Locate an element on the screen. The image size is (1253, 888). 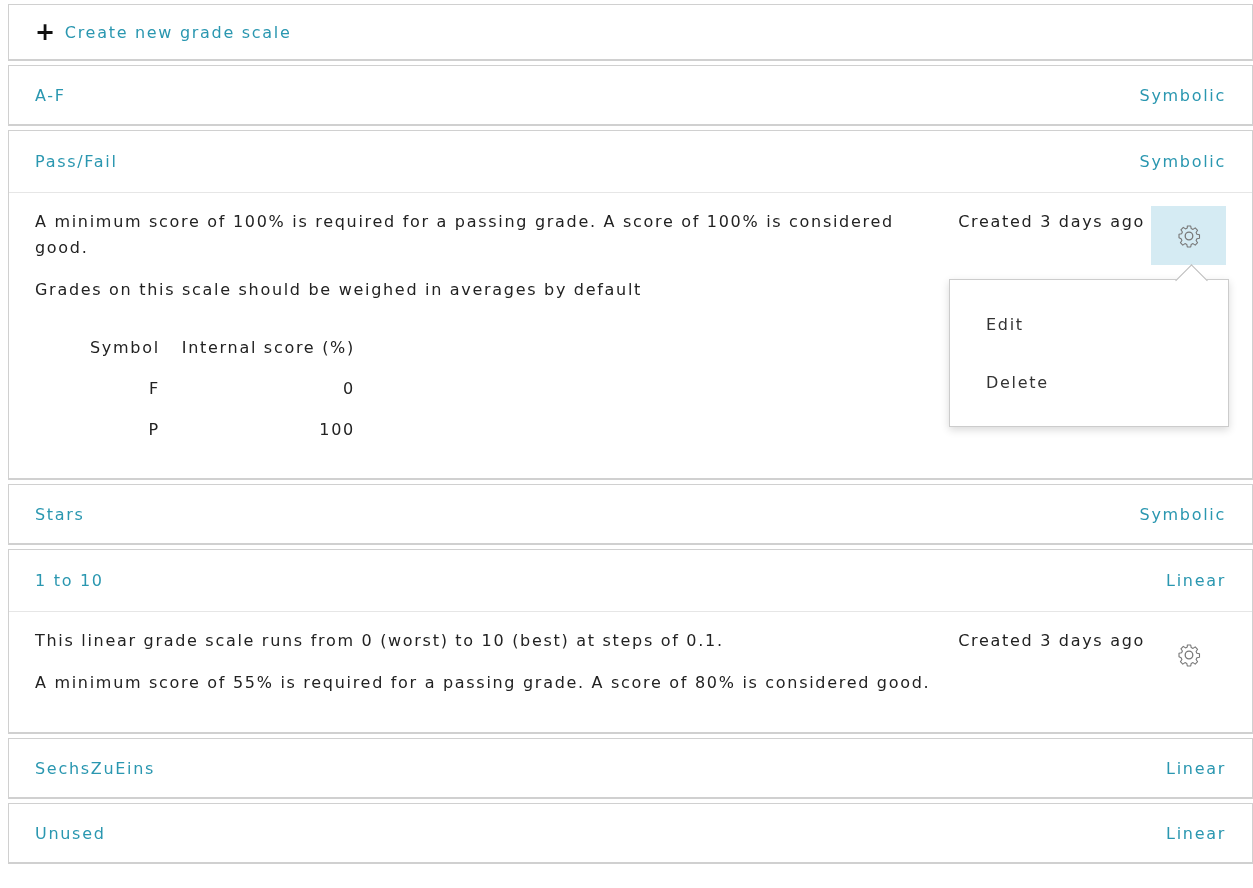
scale-header: A-F Symbolic is located at coordinates (630, 95).